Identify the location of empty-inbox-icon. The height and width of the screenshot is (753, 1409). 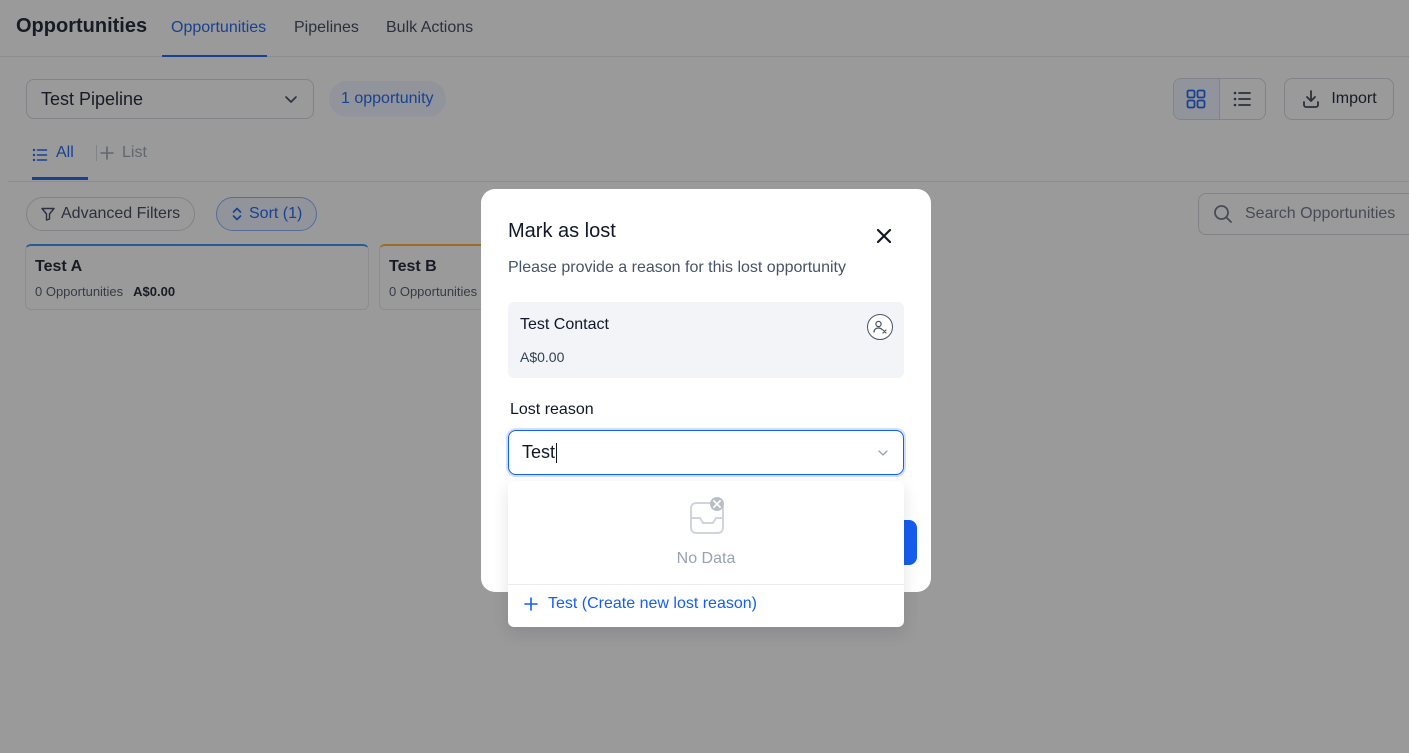
(707, 515).